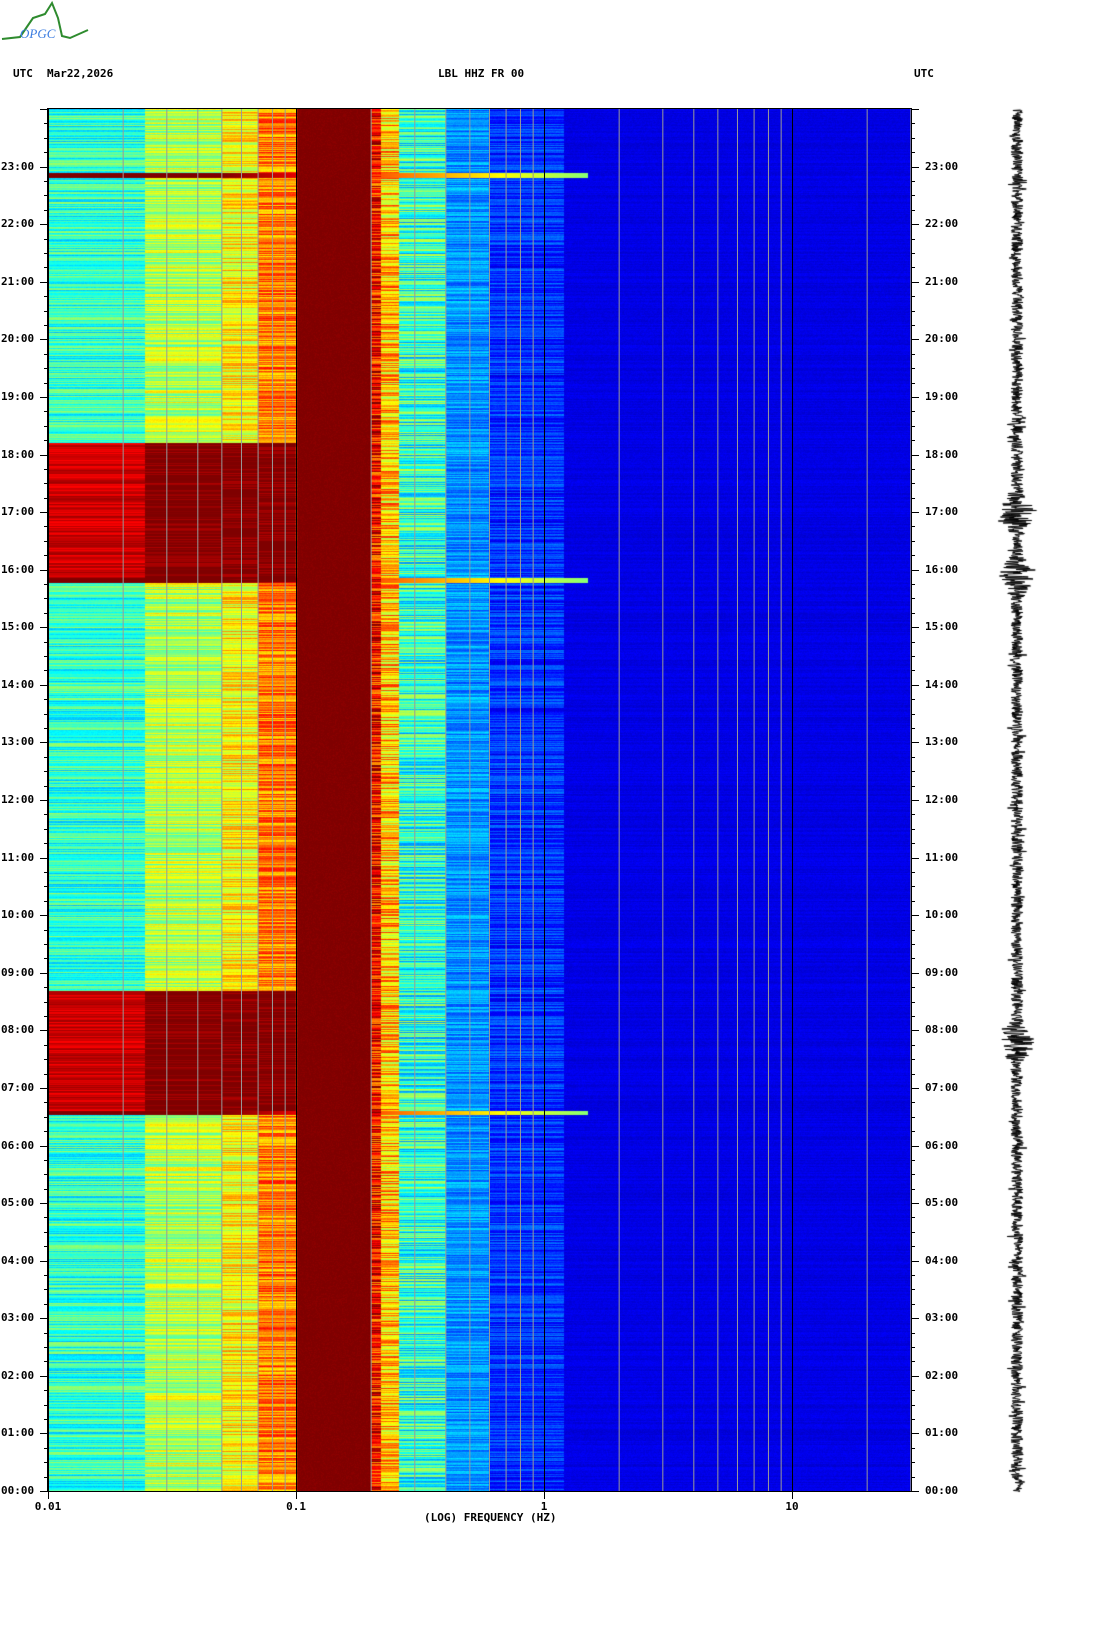 The height and width of the screenshot is (1634, 1102). What do you see at coordinates (942, 799) in the screenshot?
I see `y-tick-label-right: 12:00` at bounding box center [942, 799].